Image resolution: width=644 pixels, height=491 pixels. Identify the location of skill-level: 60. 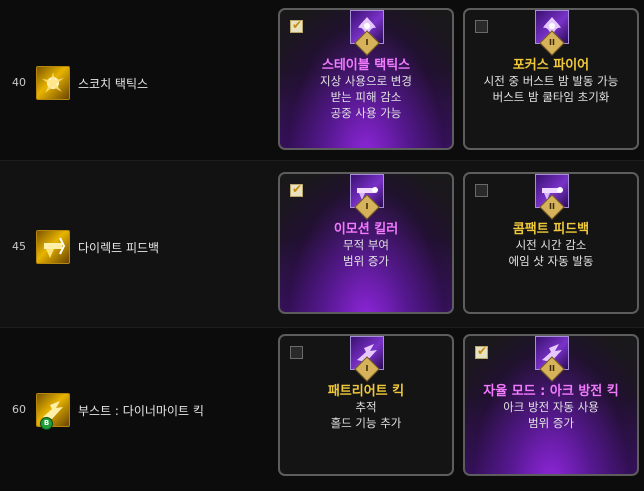
(19, 409).